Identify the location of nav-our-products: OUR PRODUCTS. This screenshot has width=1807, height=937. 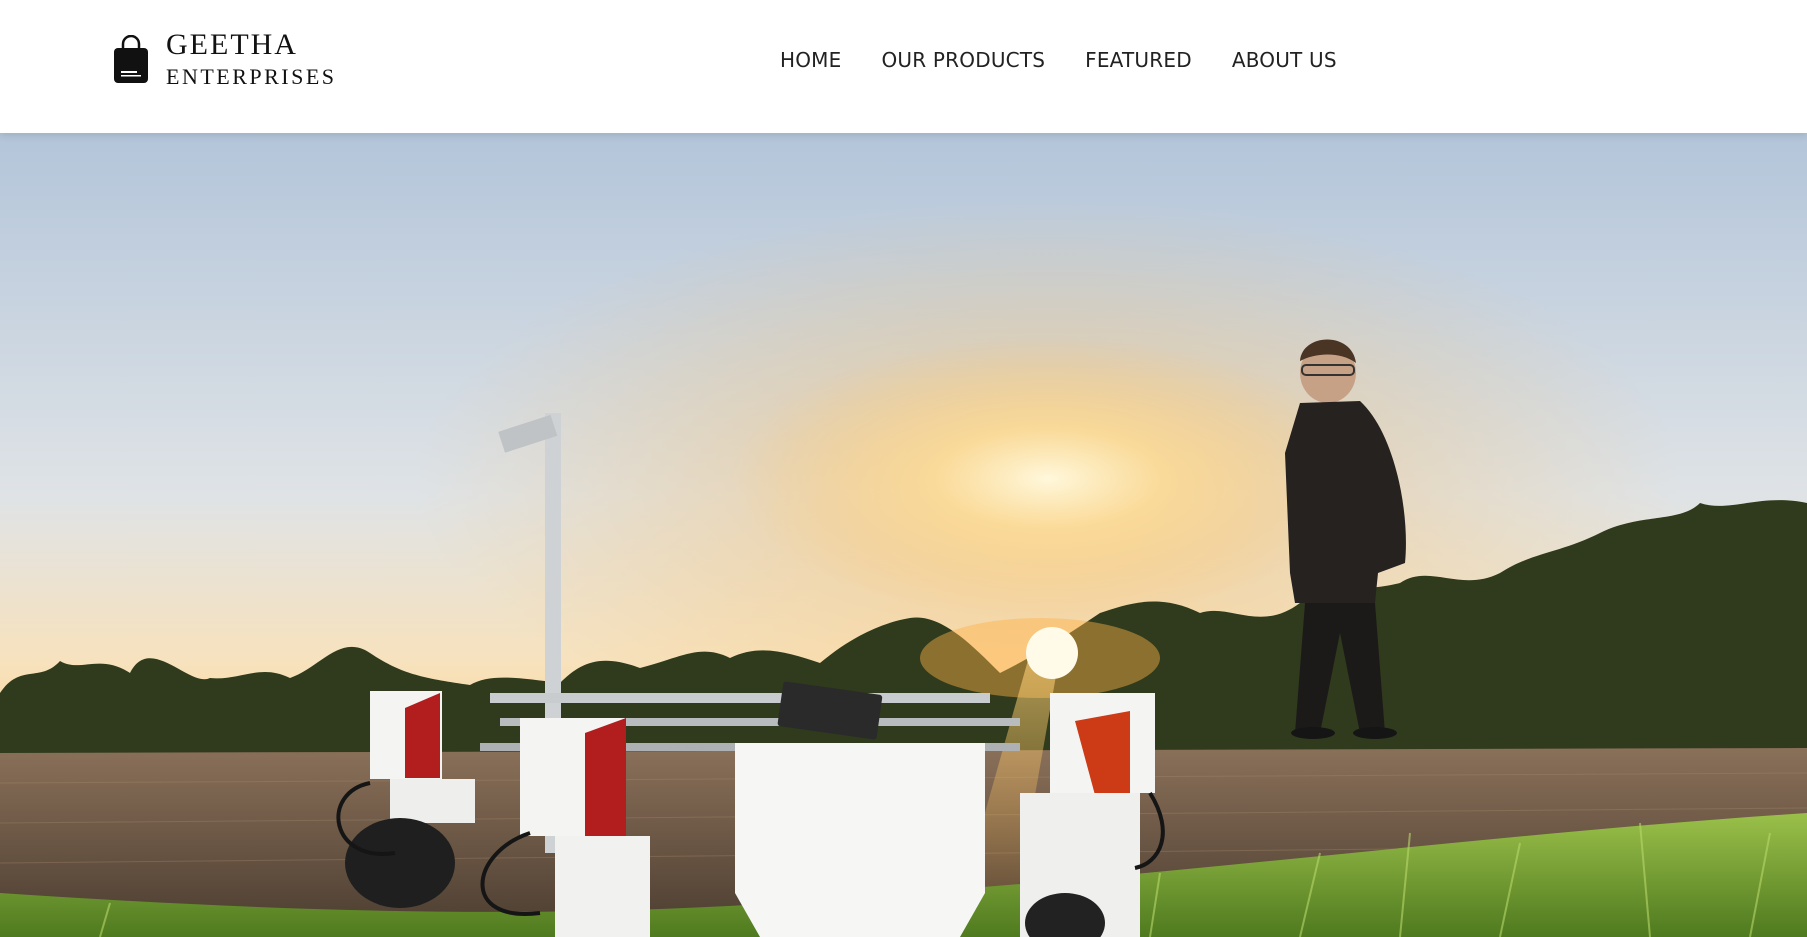
(963, 60).